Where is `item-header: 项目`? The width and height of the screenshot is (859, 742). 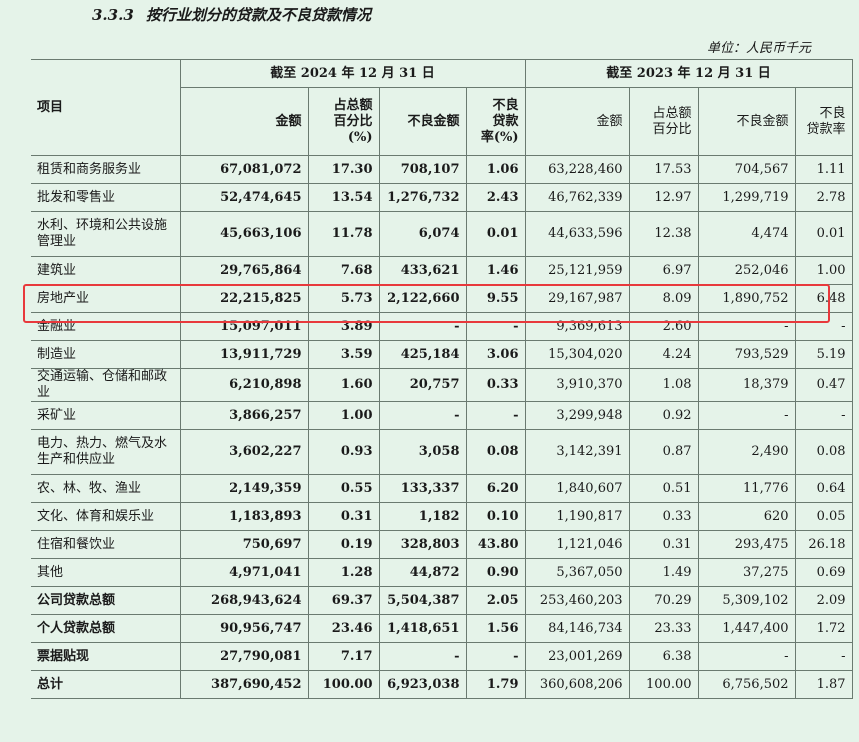 item-header: 项目 is located at coordinates (106, 107).